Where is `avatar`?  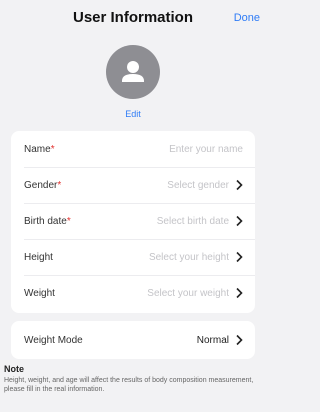 avatar is located at coordinates (133, 72).